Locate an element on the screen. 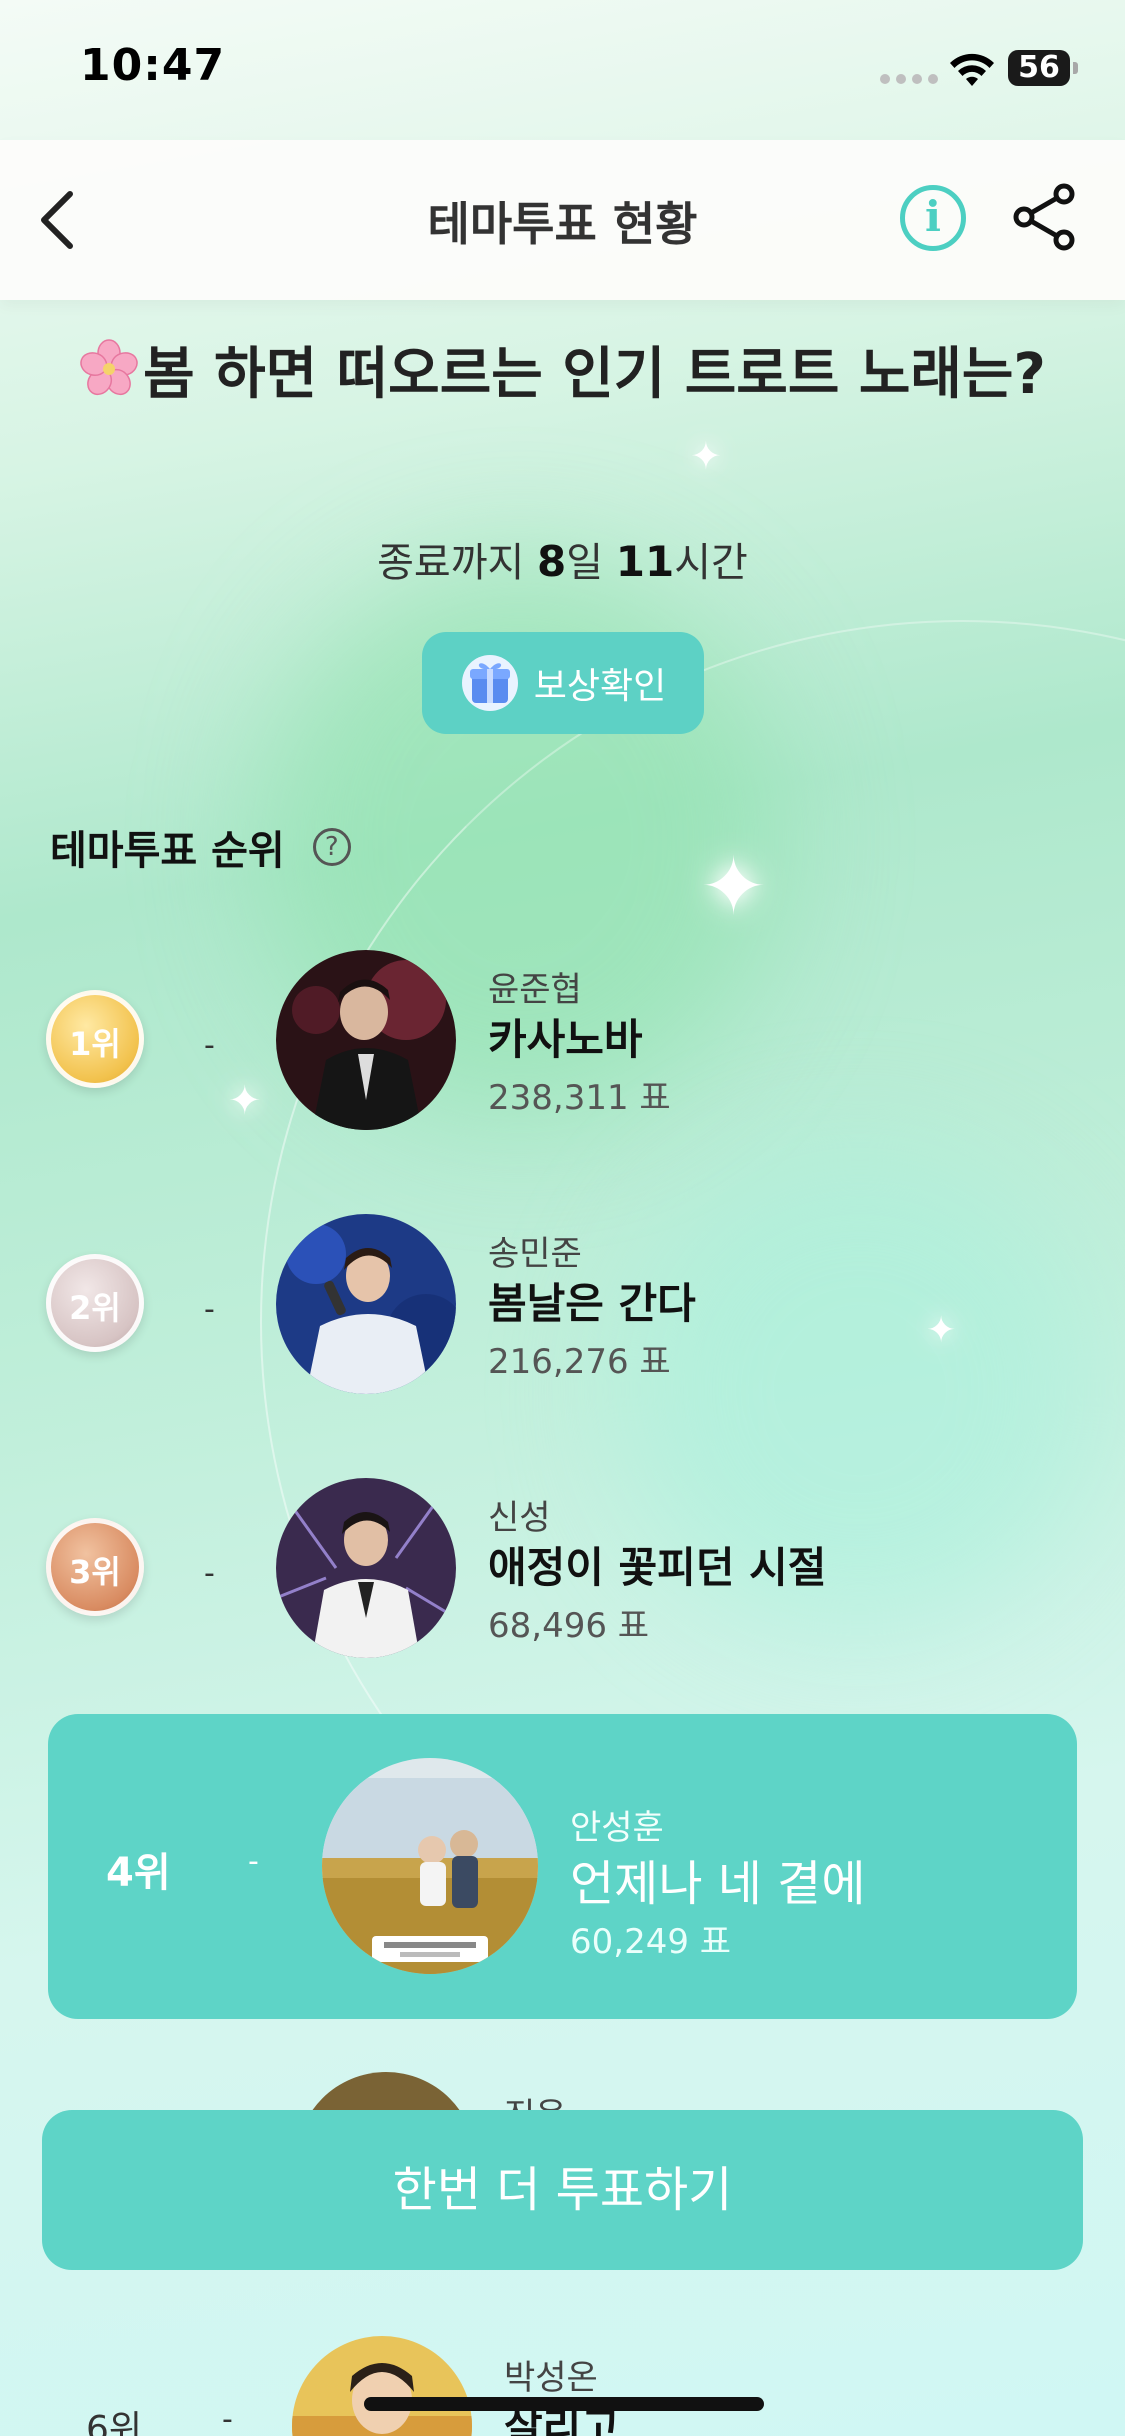  rank-list-item: 1위 - 윤준협 카사노바 238,311 표 is located at coordinates (562, 1040).